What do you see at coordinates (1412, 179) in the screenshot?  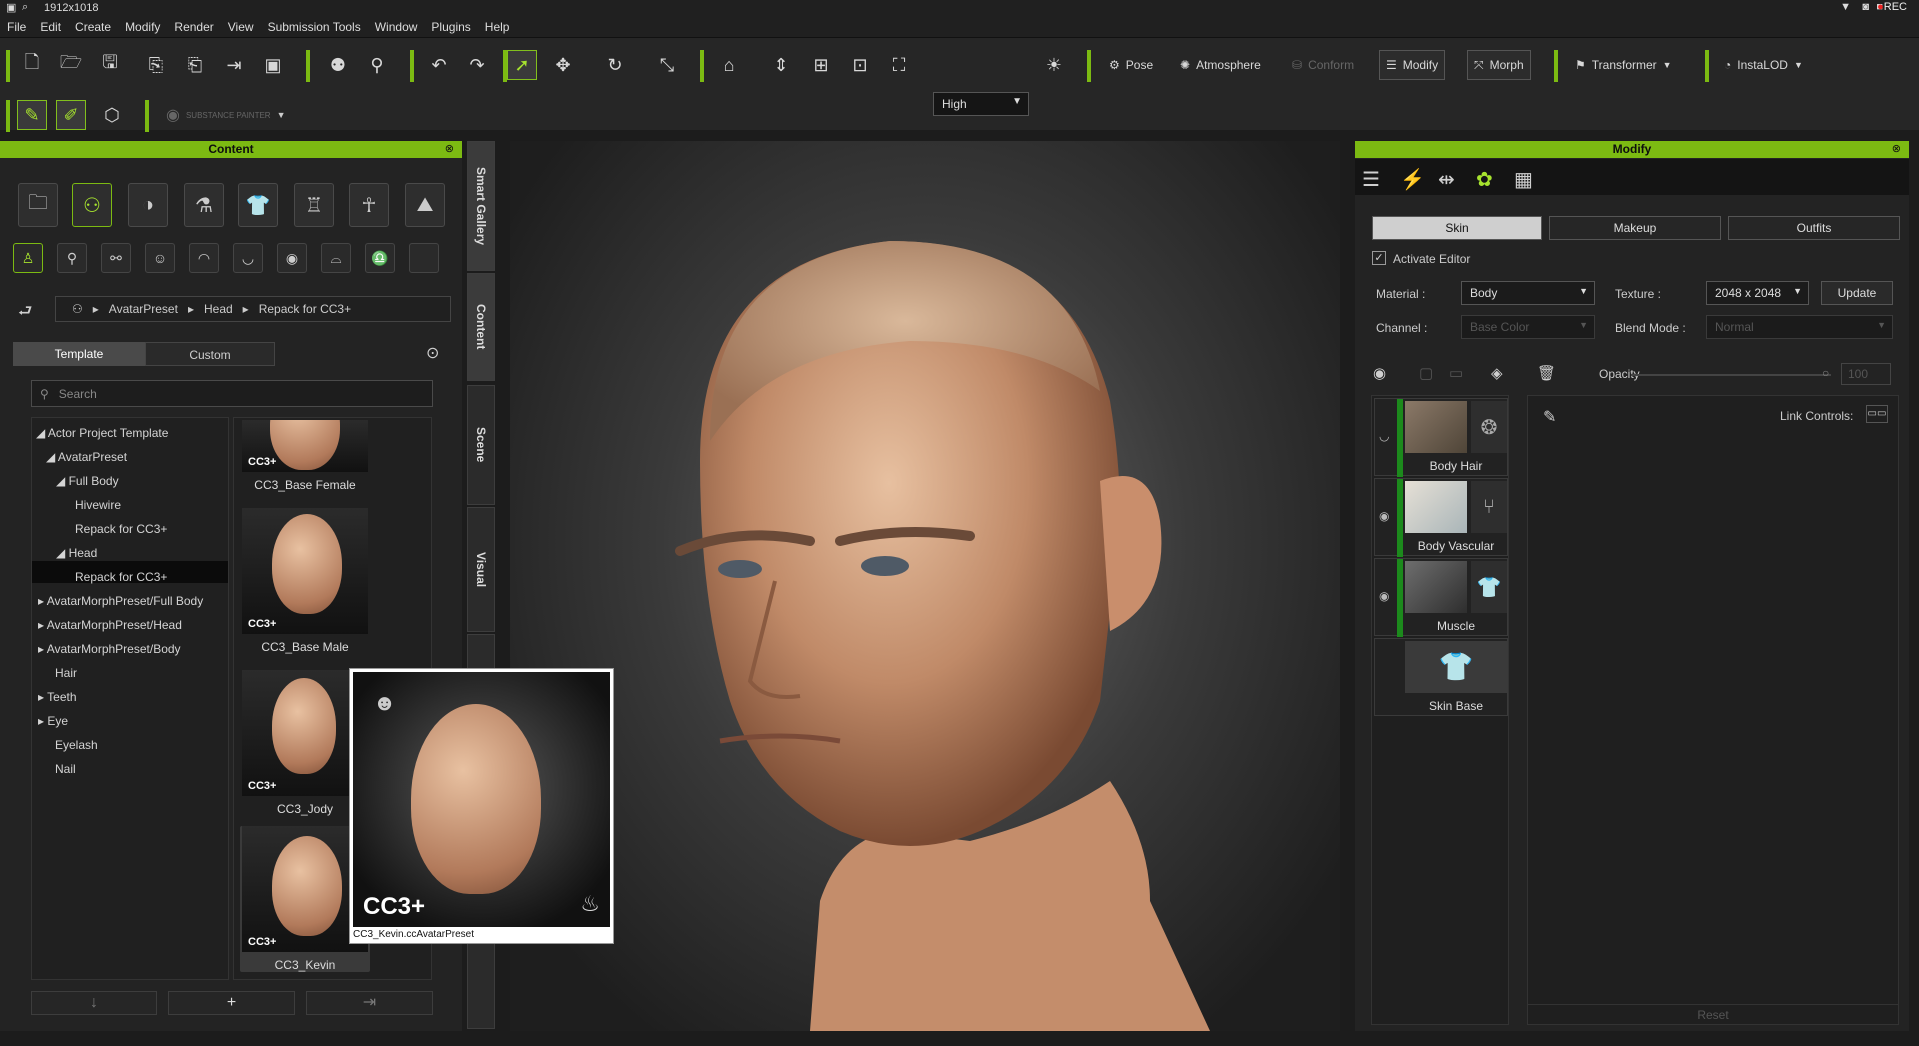 I see `motion-icon: ⚡` at bounding box center [1412, 179].